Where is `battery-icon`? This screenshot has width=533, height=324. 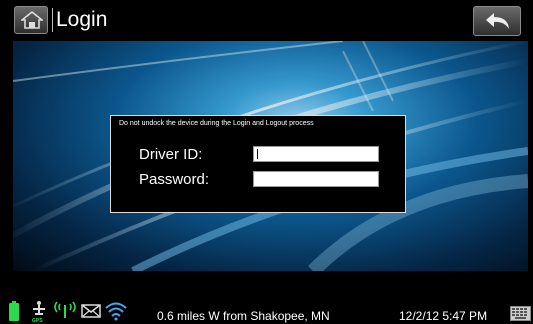 battery-icon is located at coordinates (14, 311).